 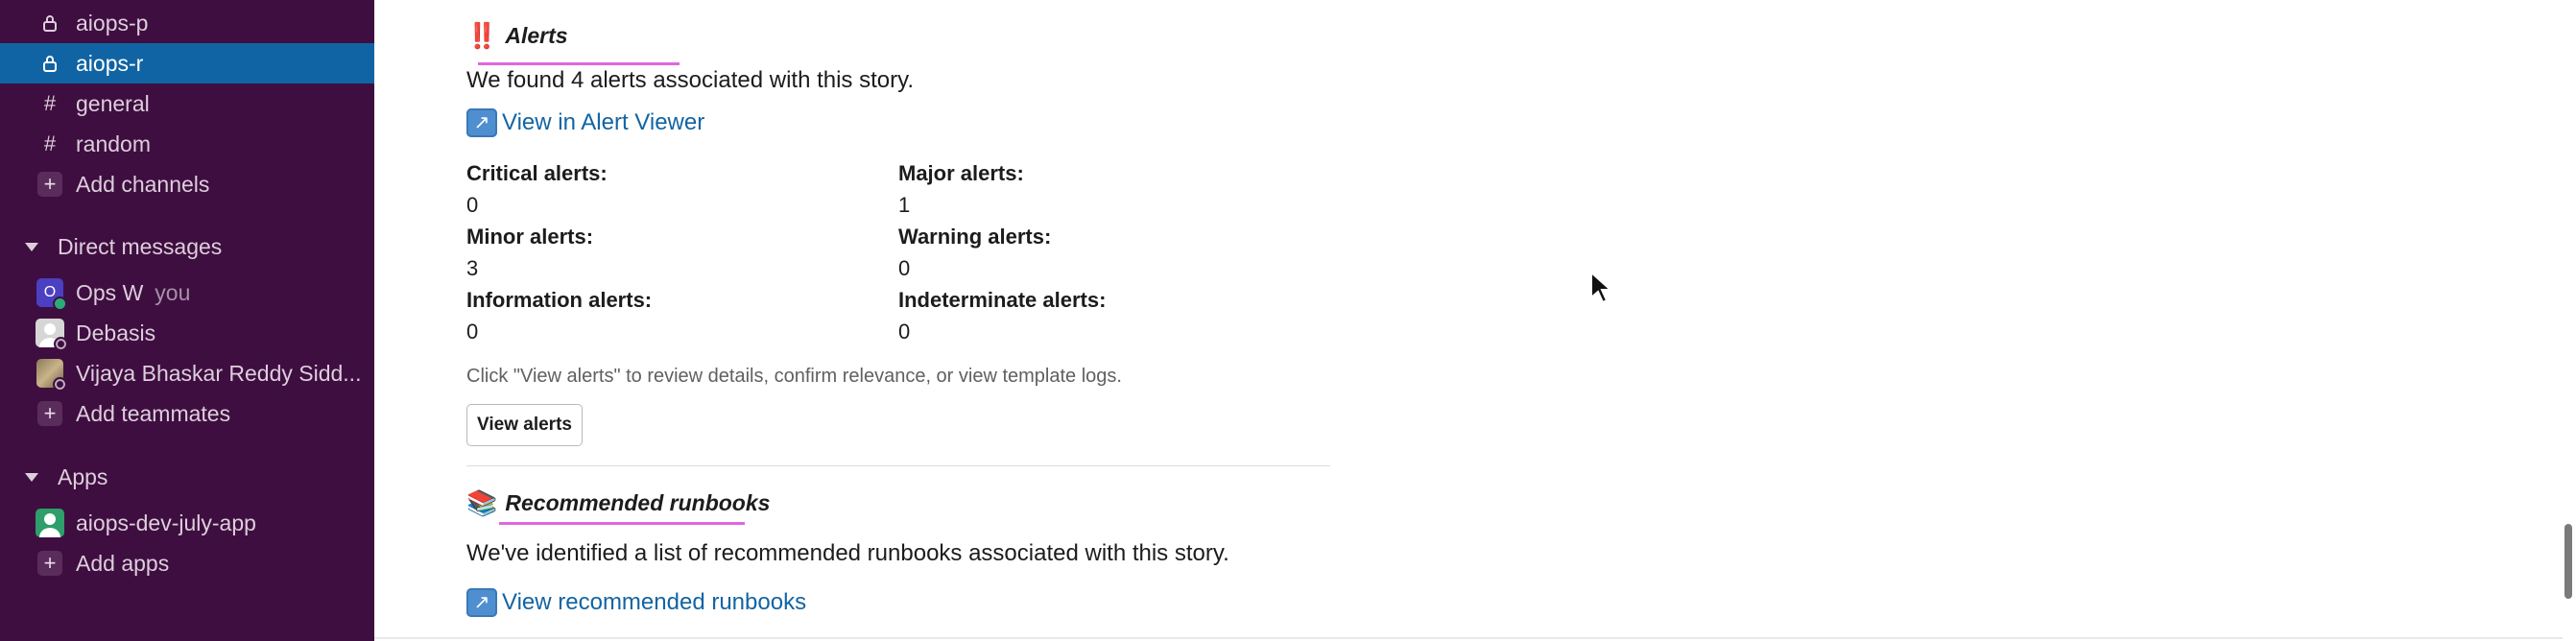 I want to click on scrollbar-thumb, so click(x=2568, y=561).